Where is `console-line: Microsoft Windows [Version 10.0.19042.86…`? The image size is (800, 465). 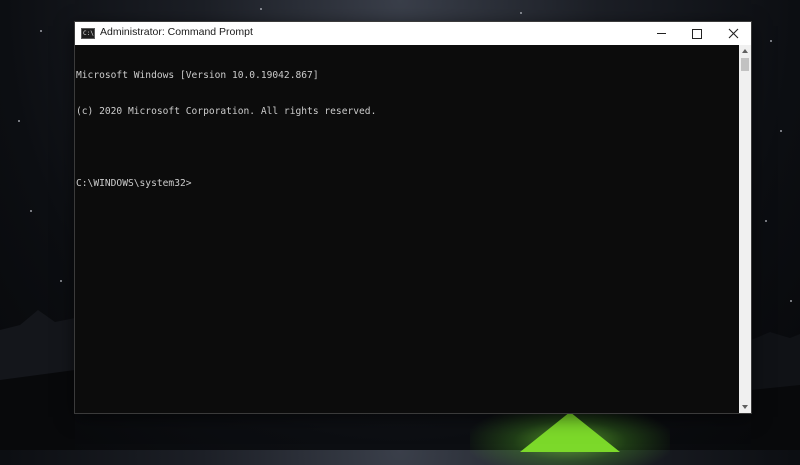 console-line: Microsoft Windows [Version 10.0.19042.86… is located at coordinates (197, 75).